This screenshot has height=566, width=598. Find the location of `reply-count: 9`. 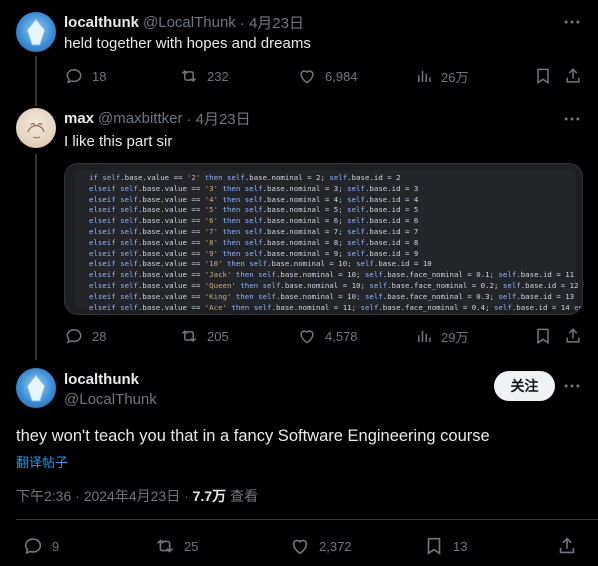

reply-count: 9 is located at coordinates (56, 546).